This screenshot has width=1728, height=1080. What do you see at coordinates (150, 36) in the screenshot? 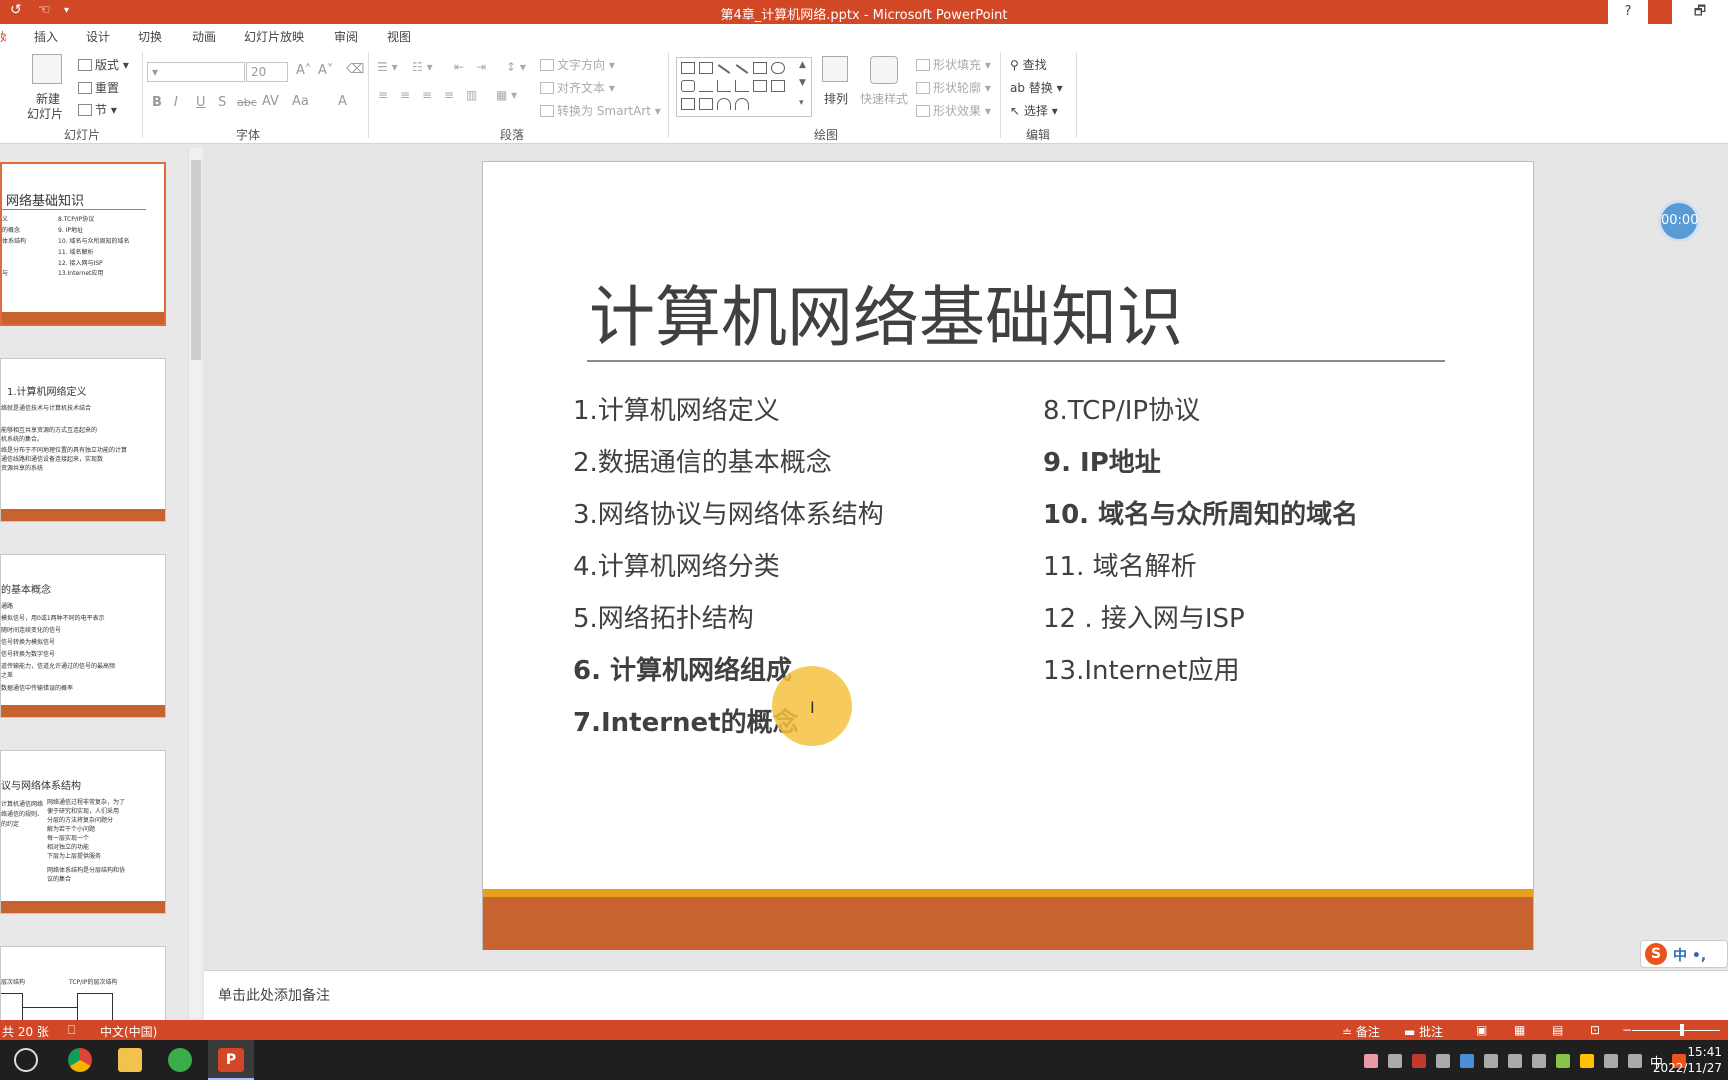
I see `tab-transitions: 切换` at bounding box center [150, 36].